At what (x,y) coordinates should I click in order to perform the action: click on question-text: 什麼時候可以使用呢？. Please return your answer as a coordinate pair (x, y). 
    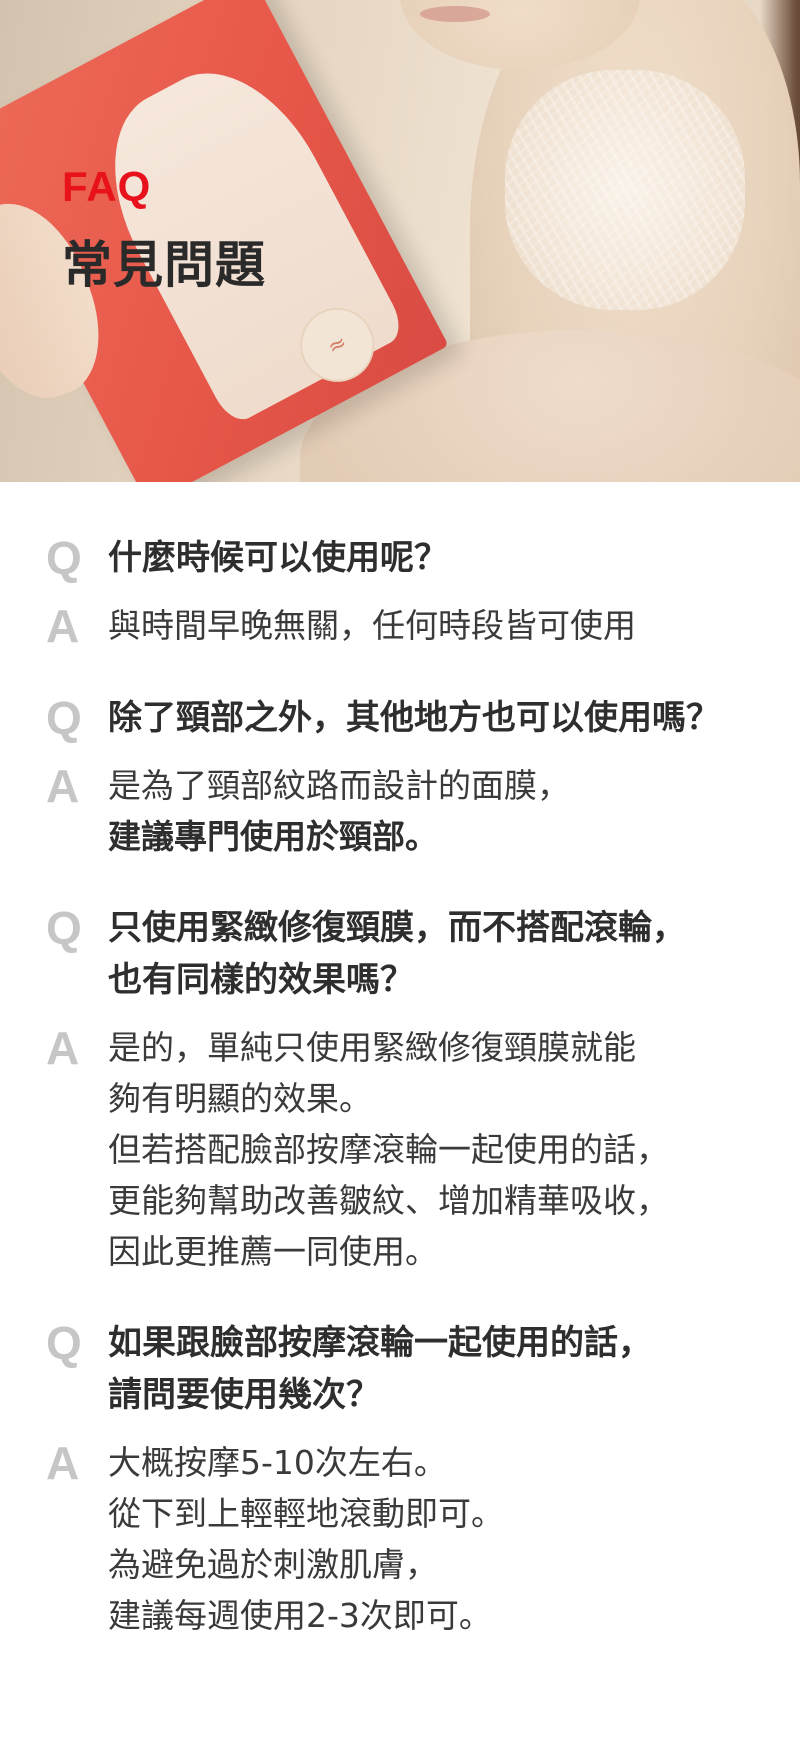
    Looking at the image, I should click on (428, 558).